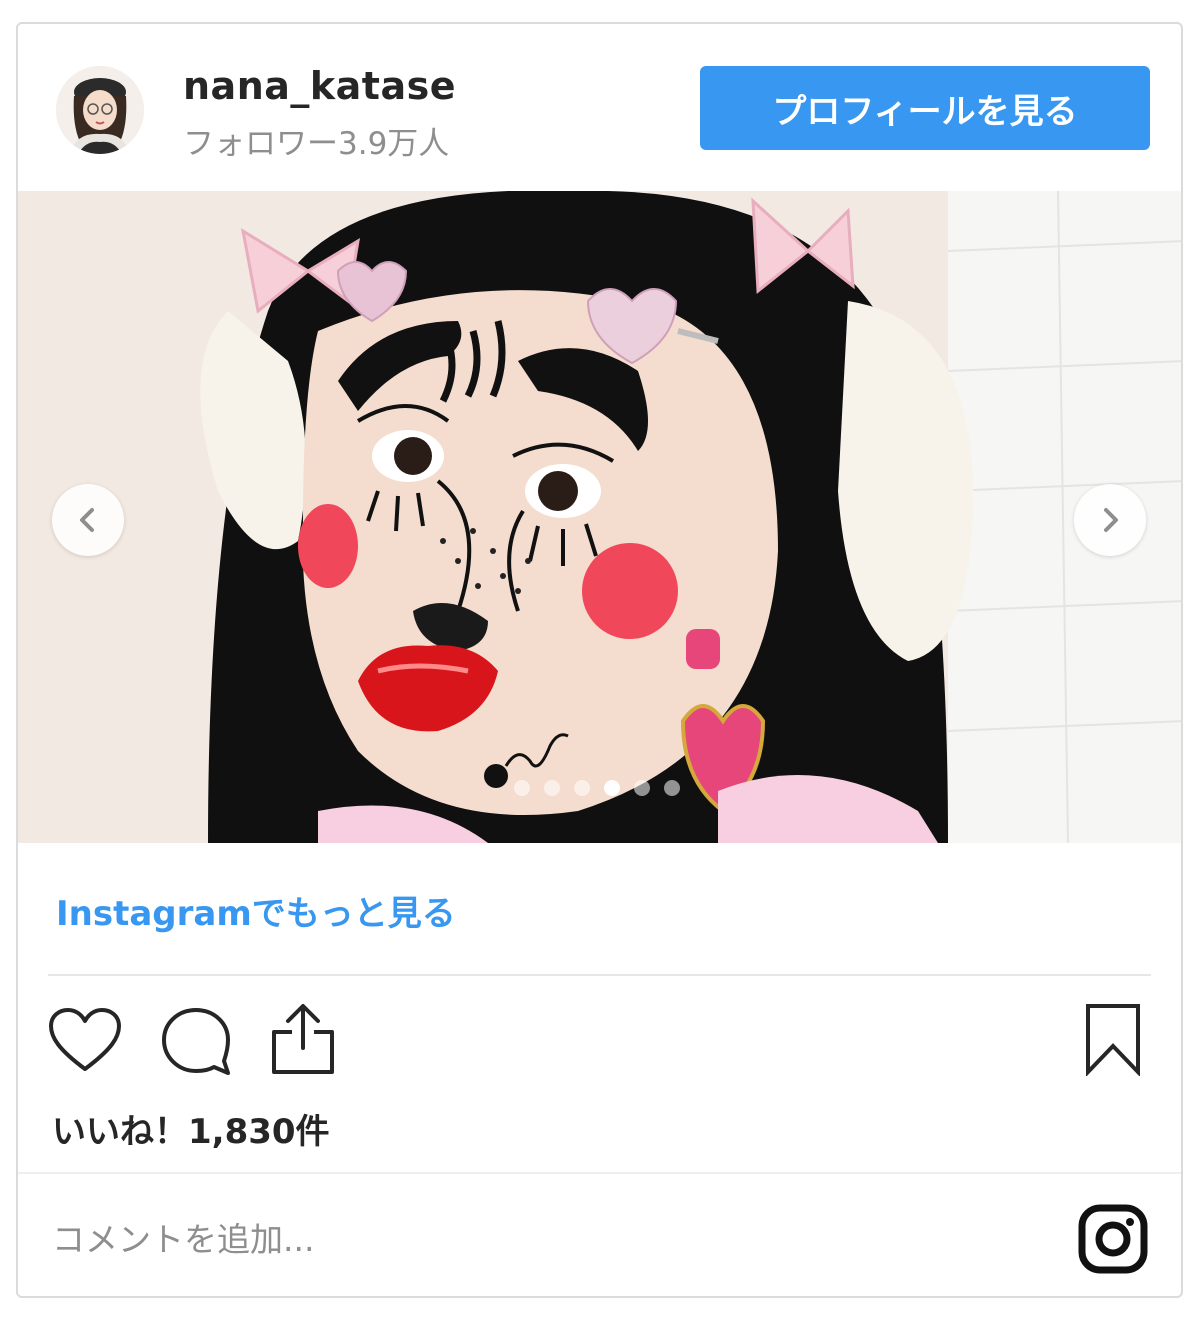 Image resolution: width=1200 pixels, height=1318 pixels. I want to click on carousel-indicator, so click(597, 788).